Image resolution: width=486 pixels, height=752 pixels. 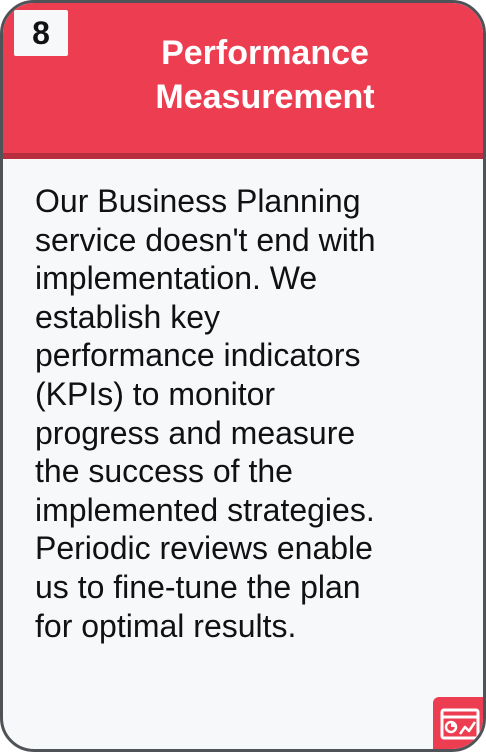 I want to click on description-line: performance indicators, so click(x=198, y=355).